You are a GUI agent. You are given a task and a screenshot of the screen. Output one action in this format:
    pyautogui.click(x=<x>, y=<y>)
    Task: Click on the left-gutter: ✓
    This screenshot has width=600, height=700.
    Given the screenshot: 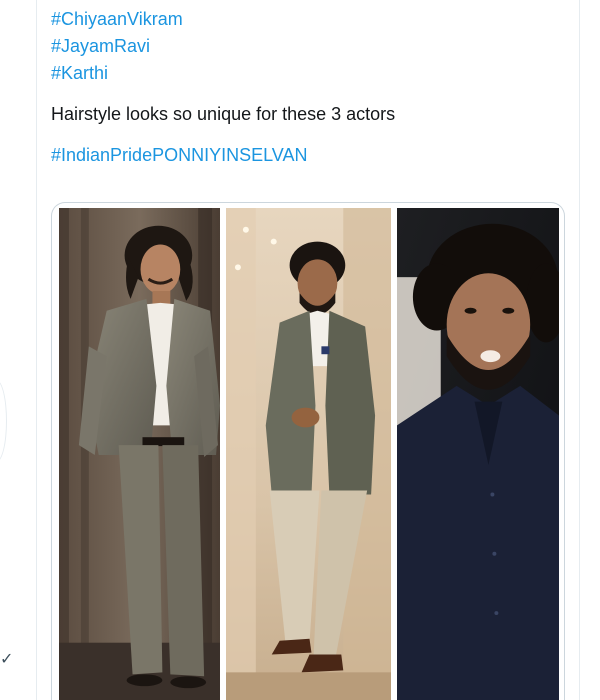 What is the action you would take?
    pyautogui.click(x=18, y=350)
    